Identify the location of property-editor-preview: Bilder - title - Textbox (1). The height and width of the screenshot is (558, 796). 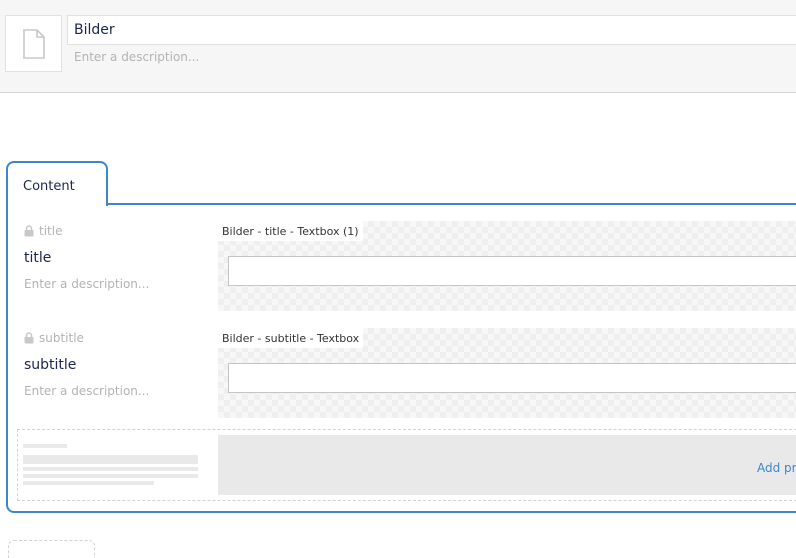
(507, 266).